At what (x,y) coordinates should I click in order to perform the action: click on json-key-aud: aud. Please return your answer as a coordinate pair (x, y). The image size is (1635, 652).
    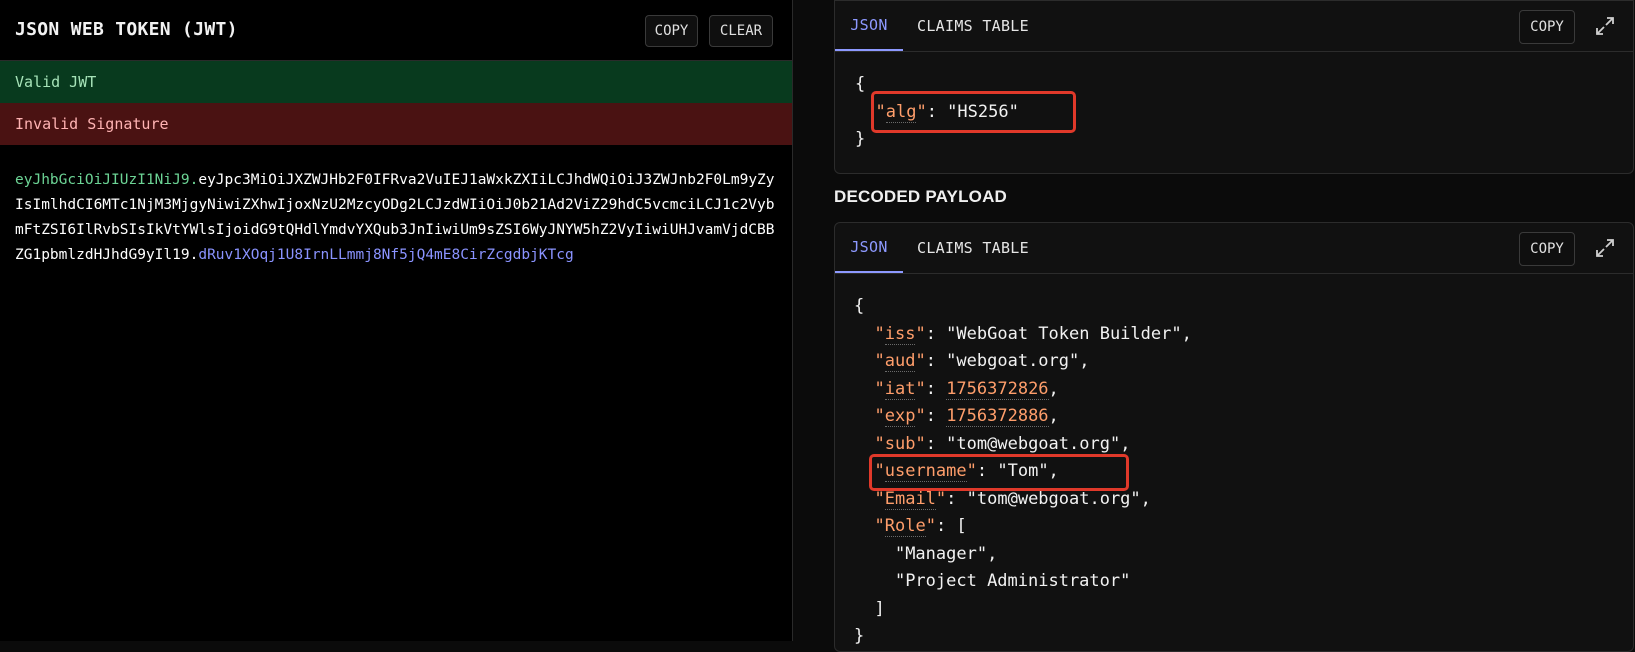
    Looking at the image, I should click on (900, 361).